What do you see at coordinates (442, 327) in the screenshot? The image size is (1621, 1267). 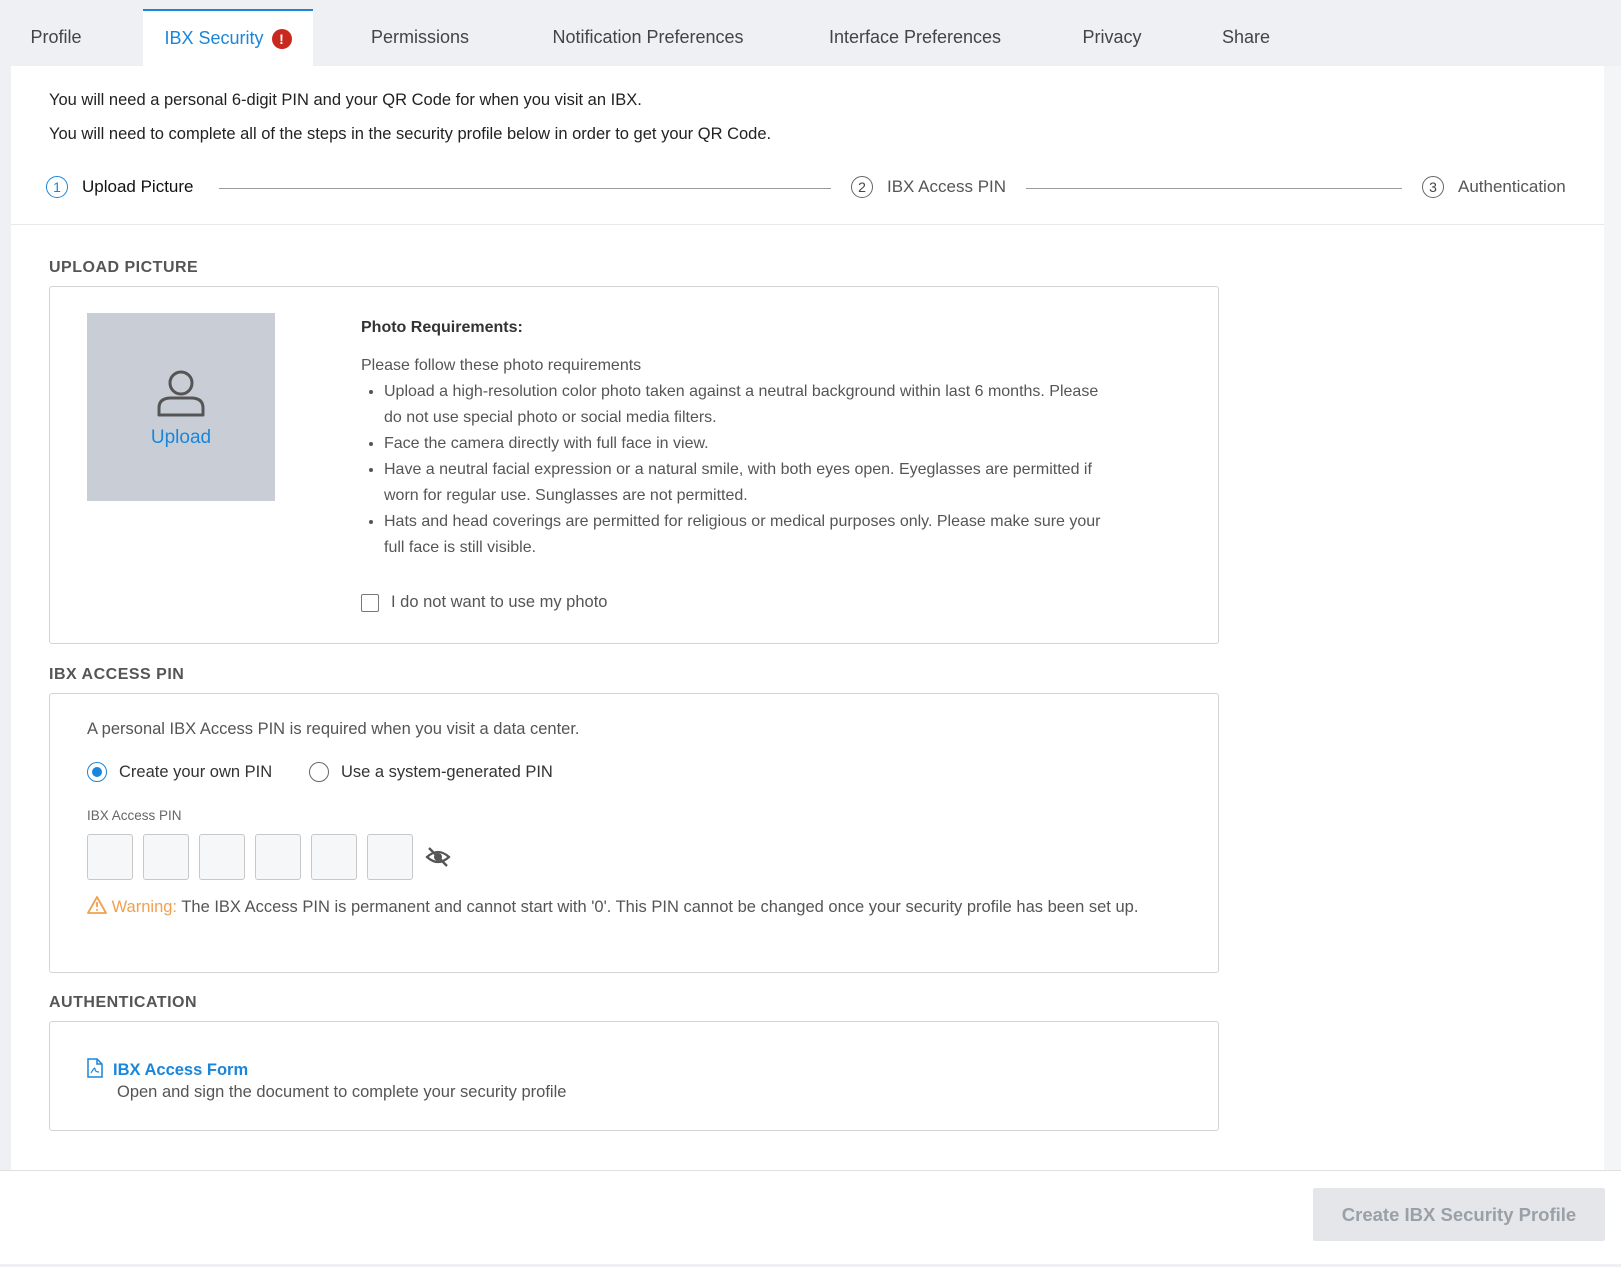 I see `requirements-title: Photo Requirements:` at bounding box center [442, 327].